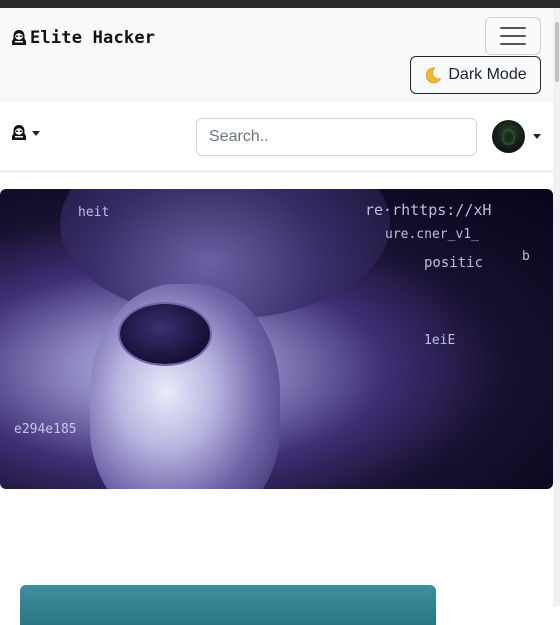 This screenshot has height=625, width=560. I want to click on scrollbar-thumb, so click(557, 52).